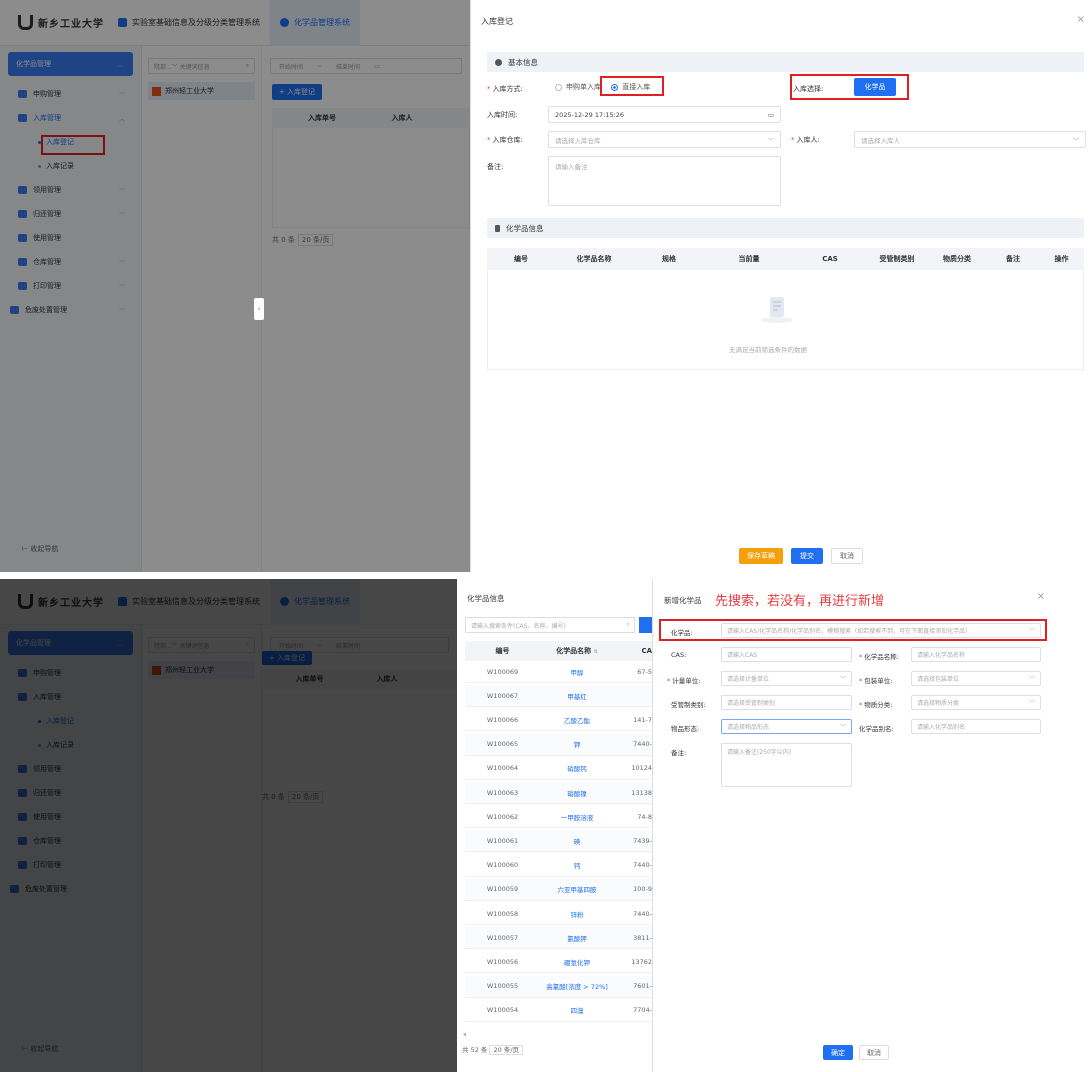 This screenshot has height=1072, width=1089. What do you see at coordinates (777, 308) in the screenshot?
I see `empty-data-icon` at bounding box center [777, 308].